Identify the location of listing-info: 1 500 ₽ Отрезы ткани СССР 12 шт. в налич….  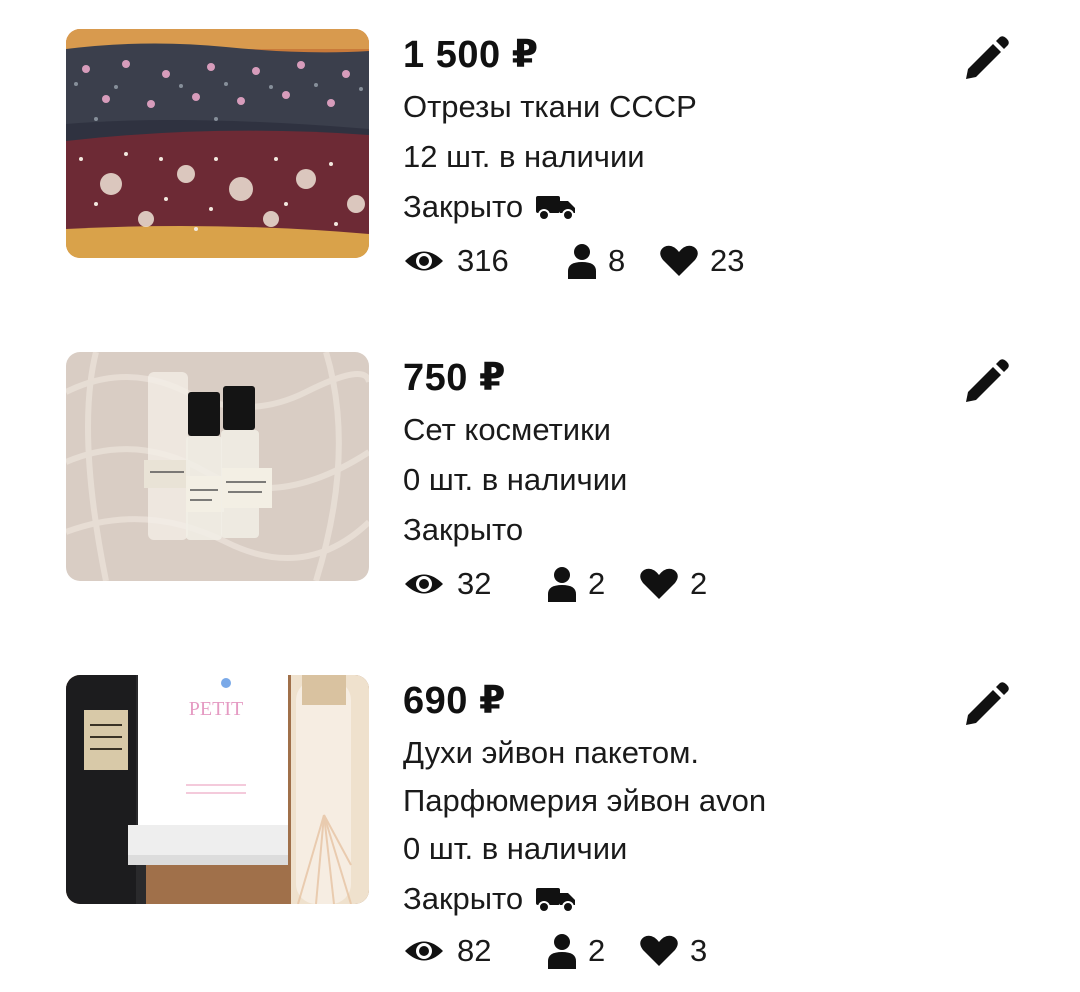
(663, 154).